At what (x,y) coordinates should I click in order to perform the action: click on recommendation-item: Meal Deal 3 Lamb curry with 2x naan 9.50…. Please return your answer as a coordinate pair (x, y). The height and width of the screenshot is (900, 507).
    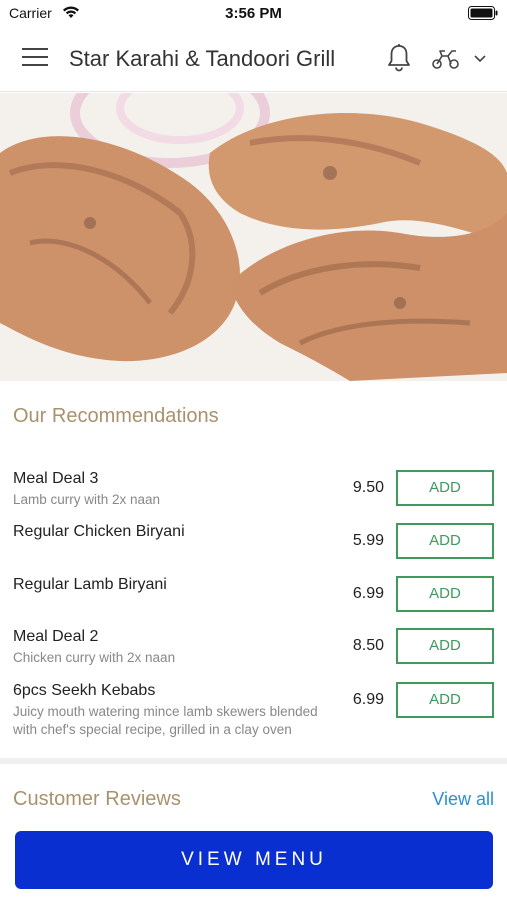
    Looking at the image, I should click on (253, 495).